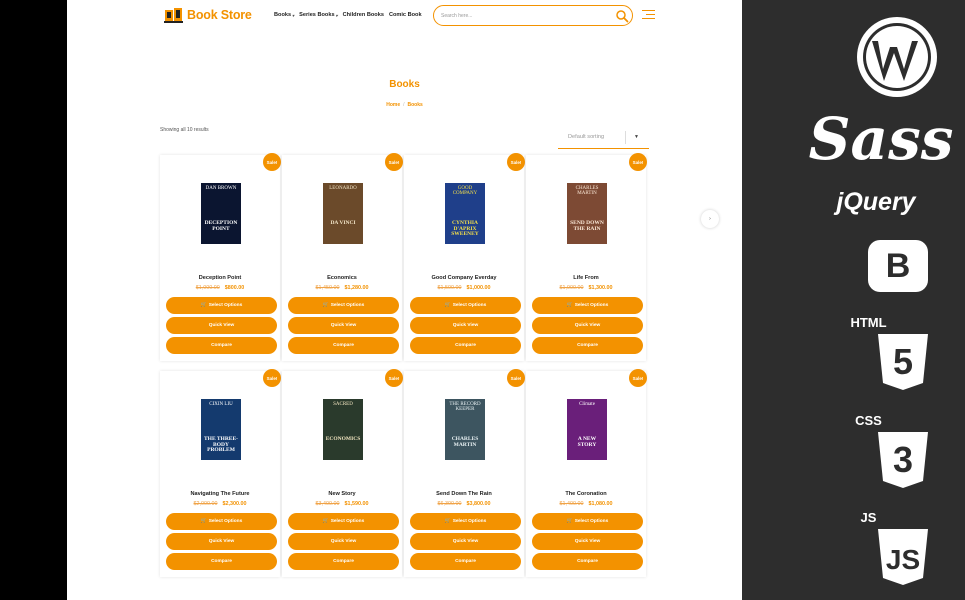  Describe the element at coordinates (587, 191) in the screenshot. I see `cover-title-top: CHARLES MARTIN` at that location.